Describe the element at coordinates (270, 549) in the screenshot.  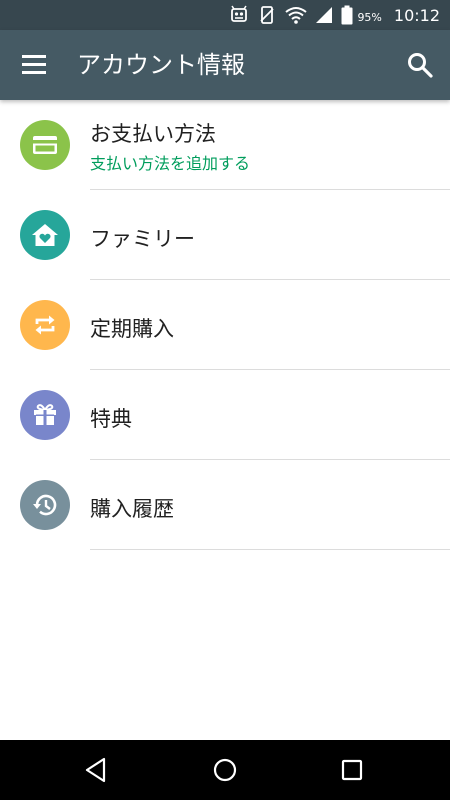
I see `divider` at that location.